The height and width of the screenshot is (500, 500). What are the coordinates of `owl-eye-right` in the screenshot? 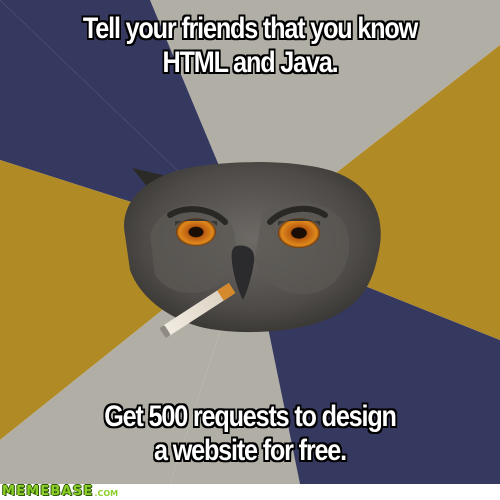 It's located at (299, 233).